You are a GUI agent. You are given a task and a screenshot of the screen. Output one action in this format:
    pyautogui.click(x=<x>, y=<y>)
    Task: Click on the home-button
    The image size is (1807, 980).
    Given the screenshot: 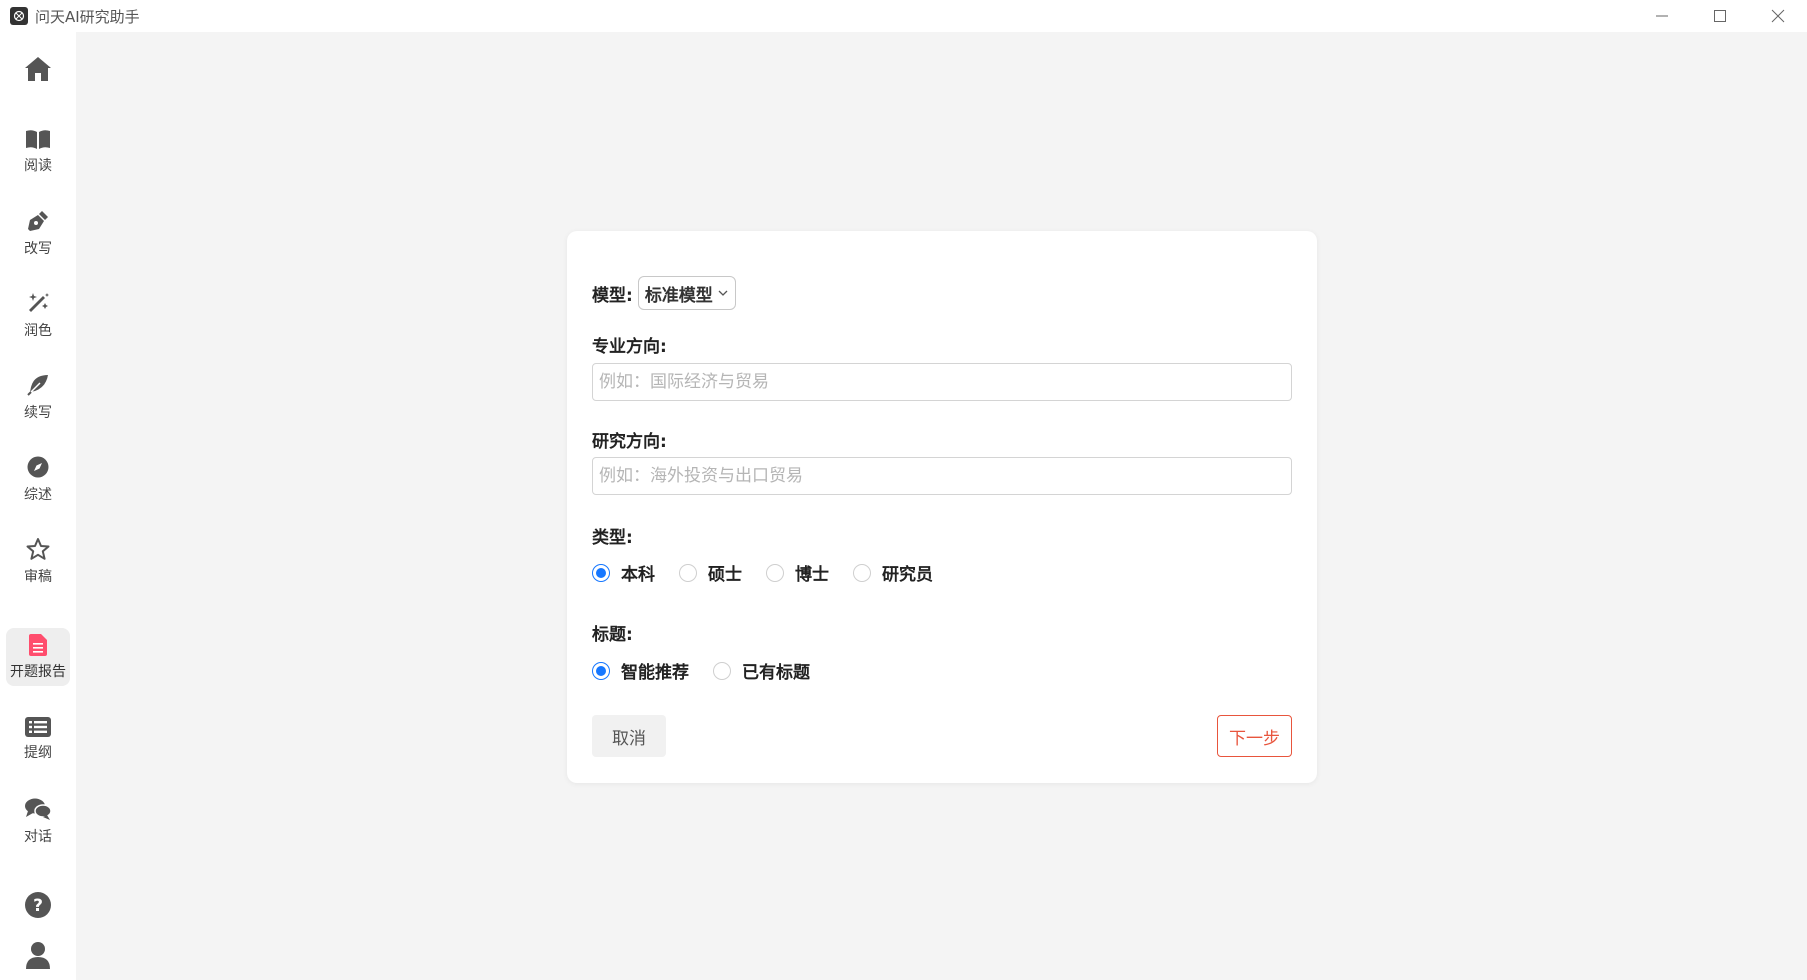 What is the action you would take?
    pyautogui.click(x=38, y=69)
    